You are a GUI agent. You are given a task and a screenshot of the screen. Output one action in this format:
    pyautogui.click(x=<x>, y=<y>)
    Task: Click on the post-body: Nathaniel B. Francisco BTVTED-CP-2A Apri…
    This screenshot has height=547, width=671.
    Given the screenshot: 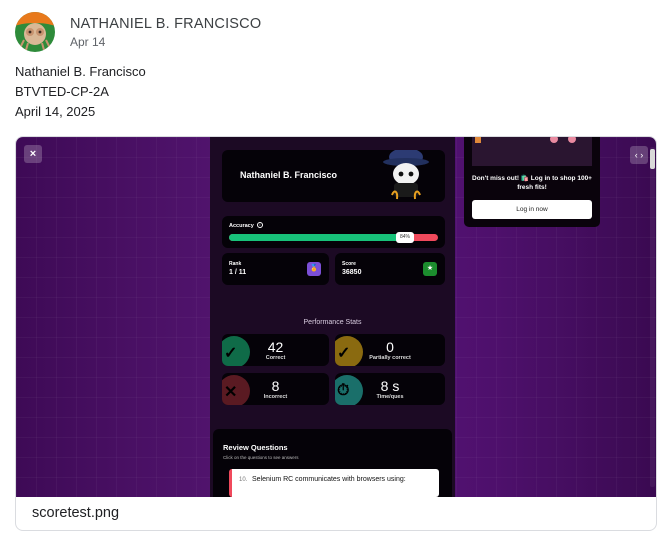 What is the action you would take?
    pyautogui.click(x=80, y=92)
    